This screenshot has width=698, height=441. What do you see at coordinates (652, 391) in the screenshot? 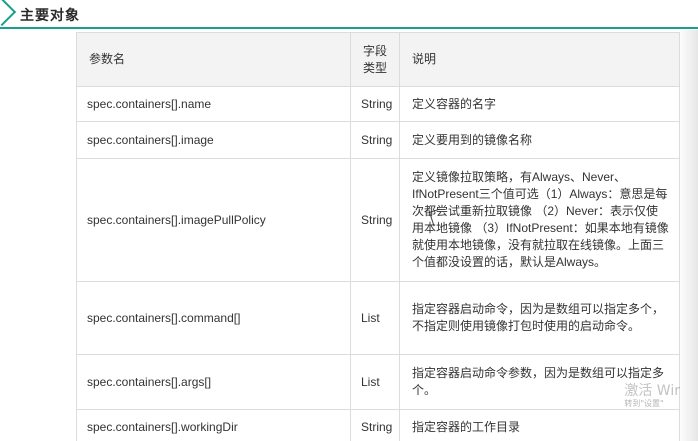
I see `watermark-line1: 激活 Wir` at bounding box center [652, 391].